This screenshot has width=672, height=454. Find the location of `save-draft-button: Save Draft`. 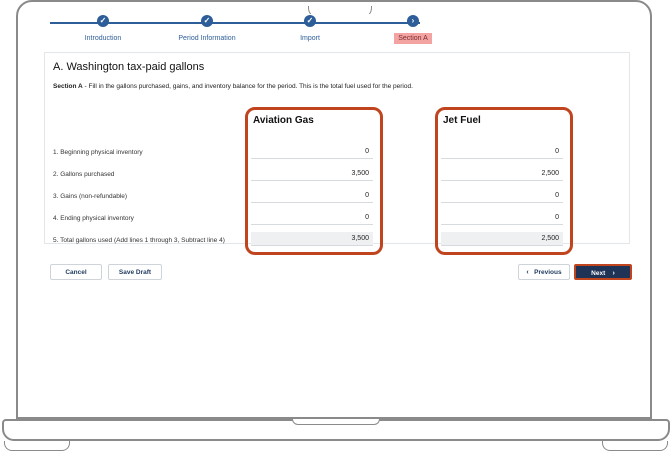

save-draft-button: Save Draft is located at coordinates (135, 272).